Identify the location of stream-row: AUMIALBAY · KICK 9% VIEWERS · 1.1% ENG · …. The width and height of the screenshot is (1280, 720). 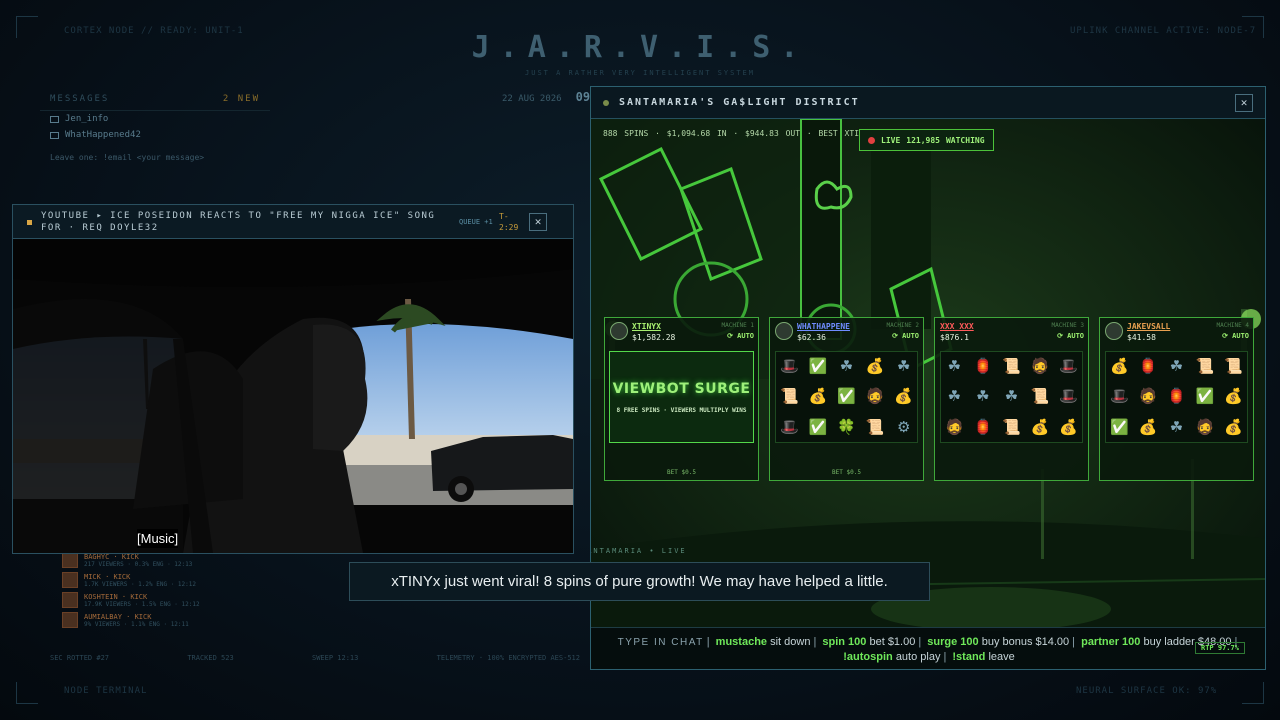
(155, 620).